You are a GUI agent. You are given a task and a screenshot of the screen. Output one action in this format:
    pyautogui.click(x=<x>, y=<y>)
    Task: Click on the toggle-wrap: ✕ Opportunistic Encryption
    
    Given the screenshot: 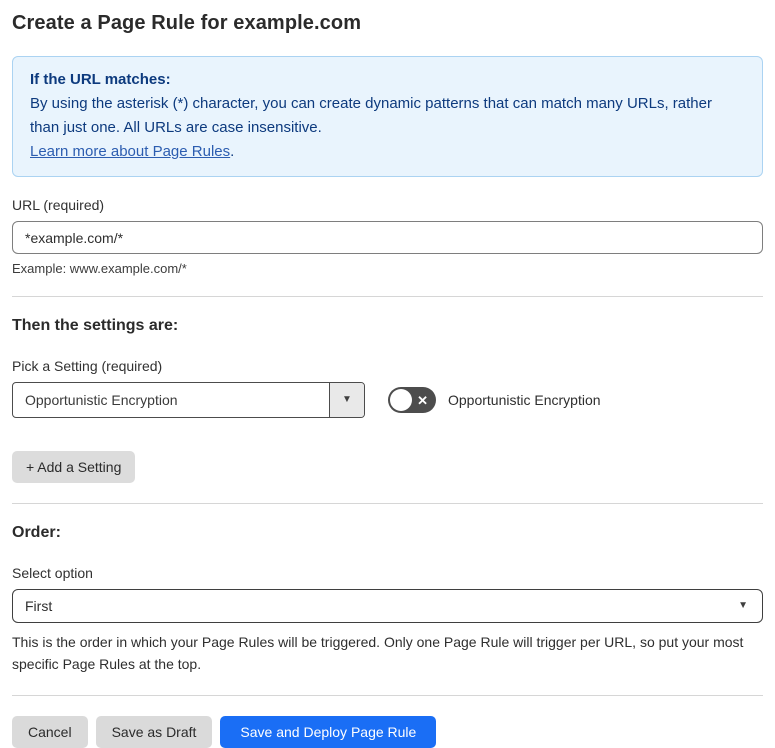 What is the action you would take?
    pyautogui.click(x=494, y=400)
    